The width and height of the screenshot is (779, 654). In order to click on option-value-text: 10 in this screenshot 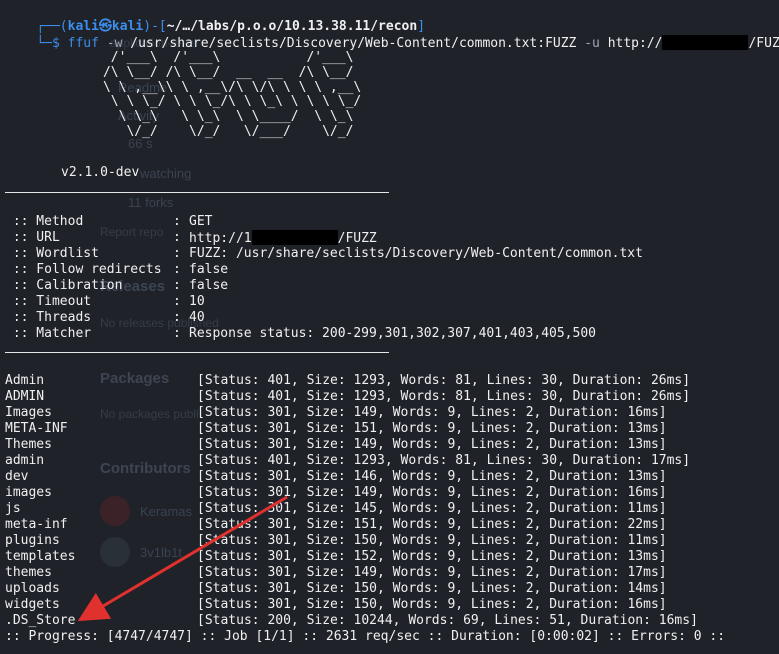, I will do `click(197, 301)`.